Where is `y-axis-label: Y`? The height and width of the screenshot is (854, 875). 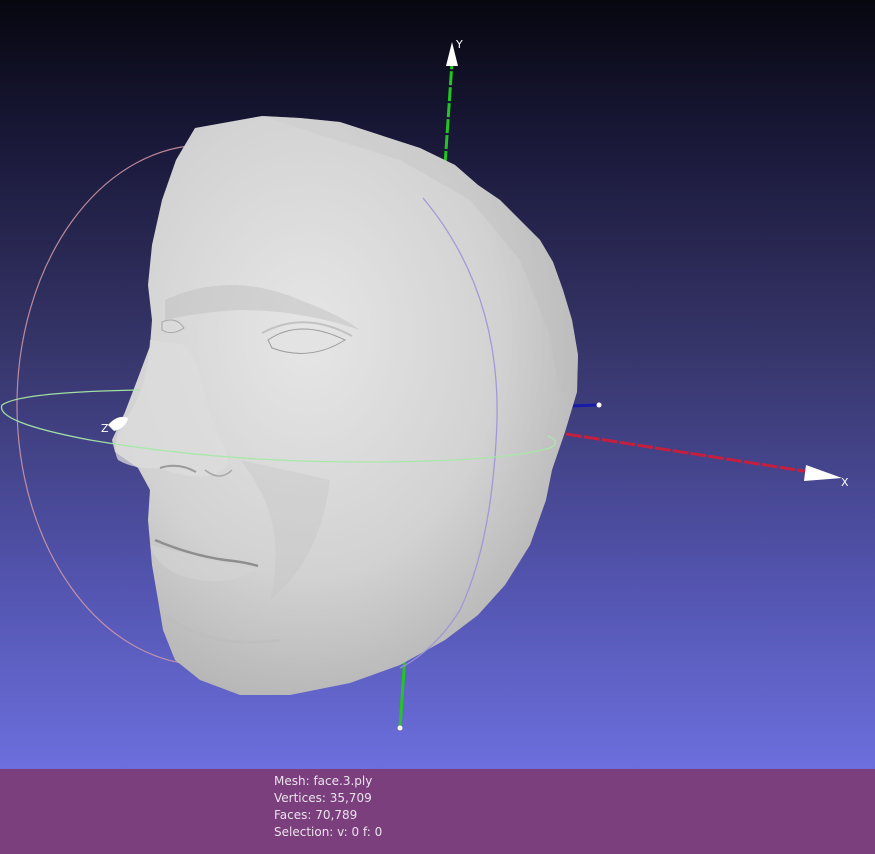
y-axis-label: Y is located at coordinates (459, 44).